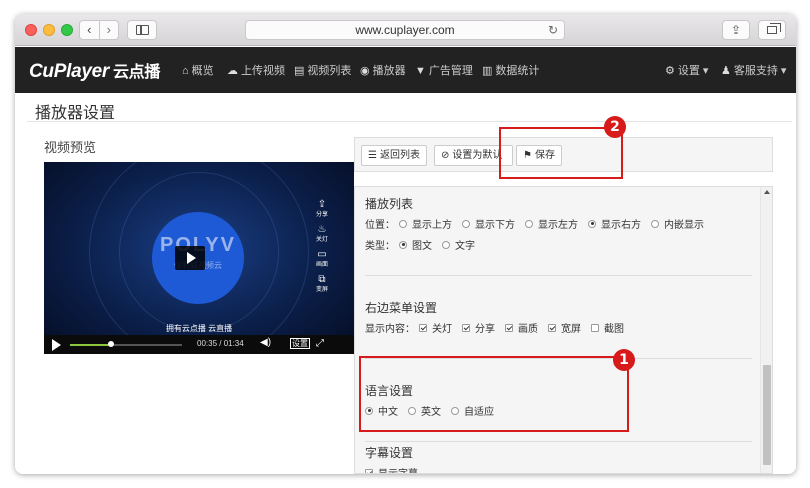 Image resolution: width=810 pixels, height=488 pixels. What do you see at coordinates (90, 30) in the screenshot?
I see `back-icon: ‹` at bounding box center [90, 30].